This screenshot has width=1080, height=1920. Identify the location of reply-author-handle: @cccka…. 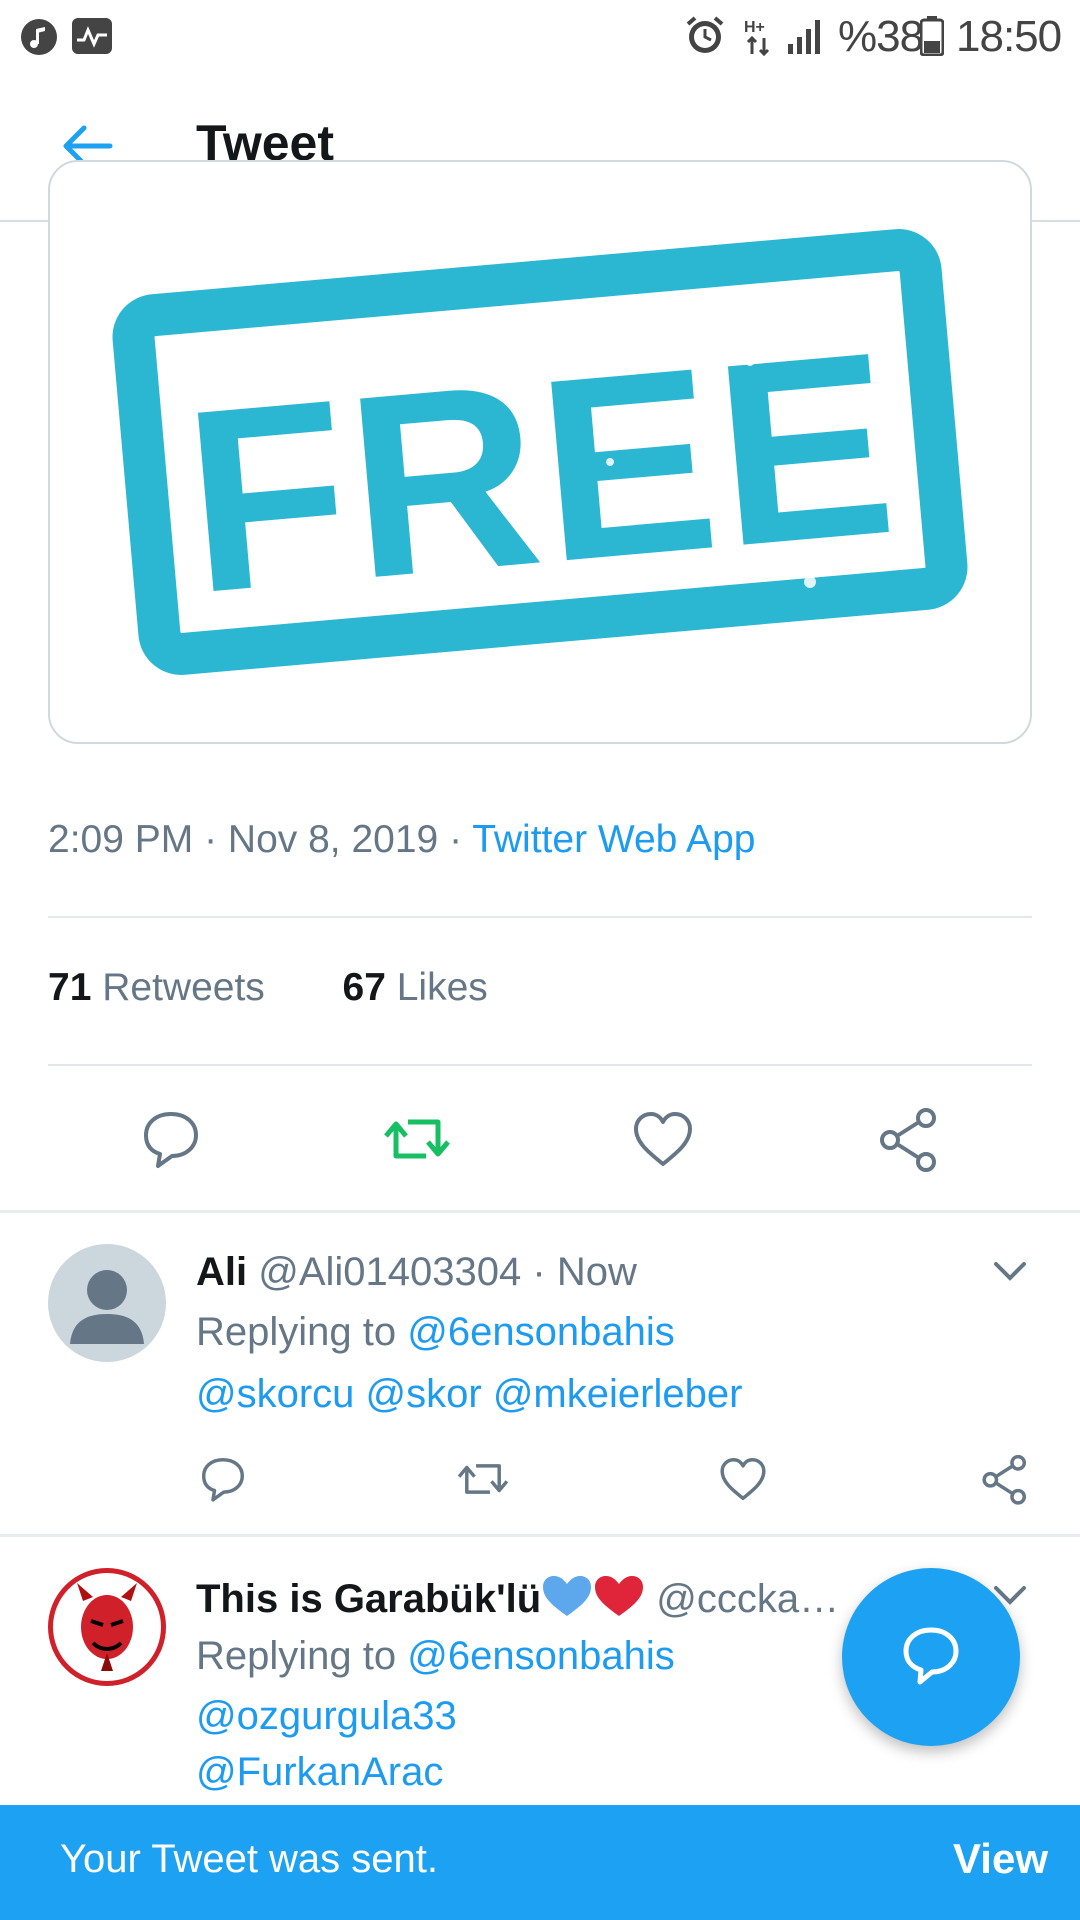
(748, 1599).